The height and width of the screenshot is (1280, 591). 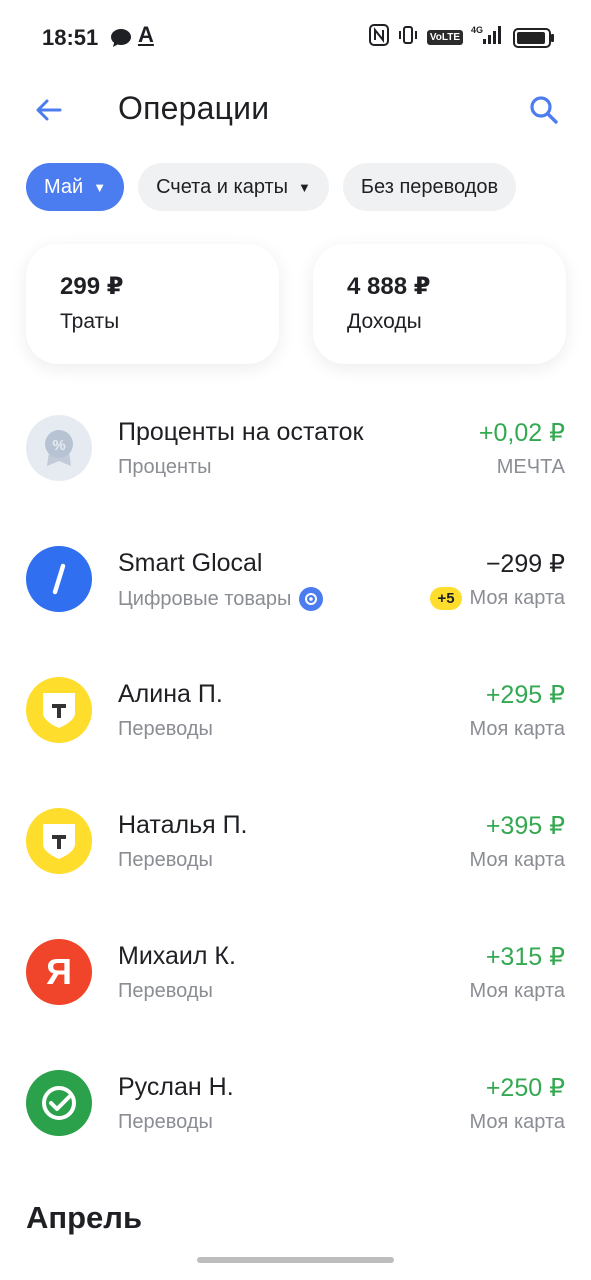 What do you see at coordinates (64, 186) in the screenshot?
I see `chip-label: Май` at bounding box center [64, 186].